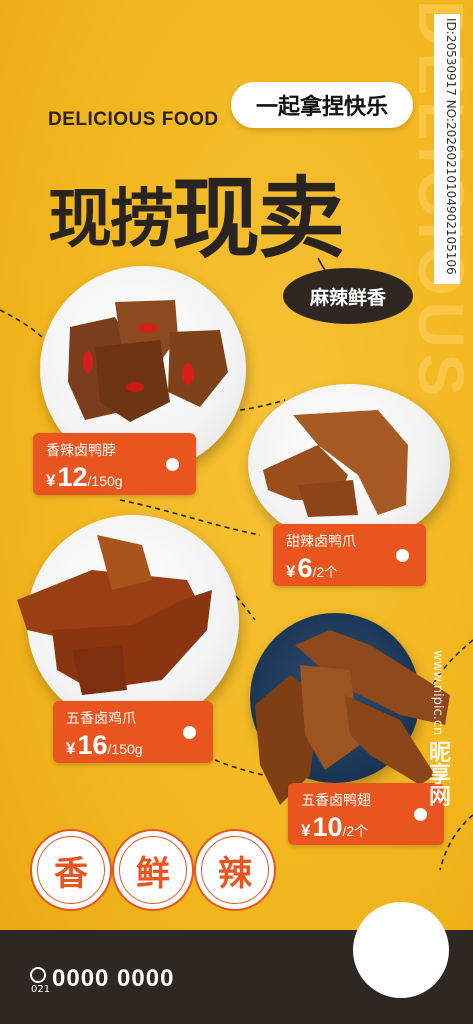 The width and height of the screenshot is (473, 1024). What do you see at coordinates (348, 296) in the screenshot?
I see `flavor-bubble: 麻辣鲜香` at bounding box center [348, 296].